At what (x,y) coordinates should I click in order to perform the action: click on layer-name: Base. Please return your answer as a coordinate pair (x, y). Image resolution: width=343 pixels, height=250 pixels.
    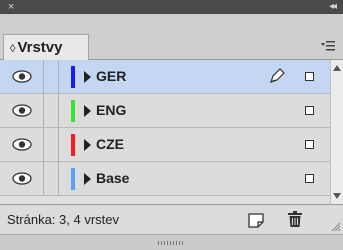
    Looking at the image, I should click on (112, 178).